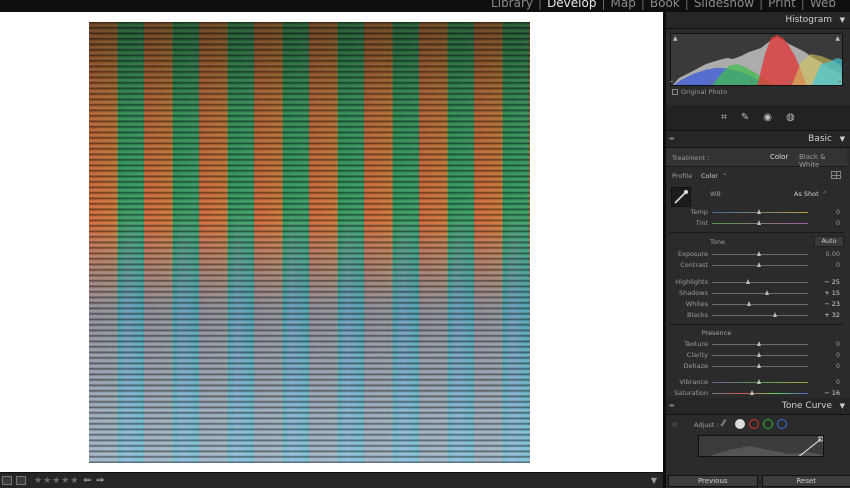 The image size is (850, 488). What do you see at coordinates (758, 406) in the screenshot?
I see `tone-curve-header: ▬ Tone Curve ▼` at bounding box center [758, 406].